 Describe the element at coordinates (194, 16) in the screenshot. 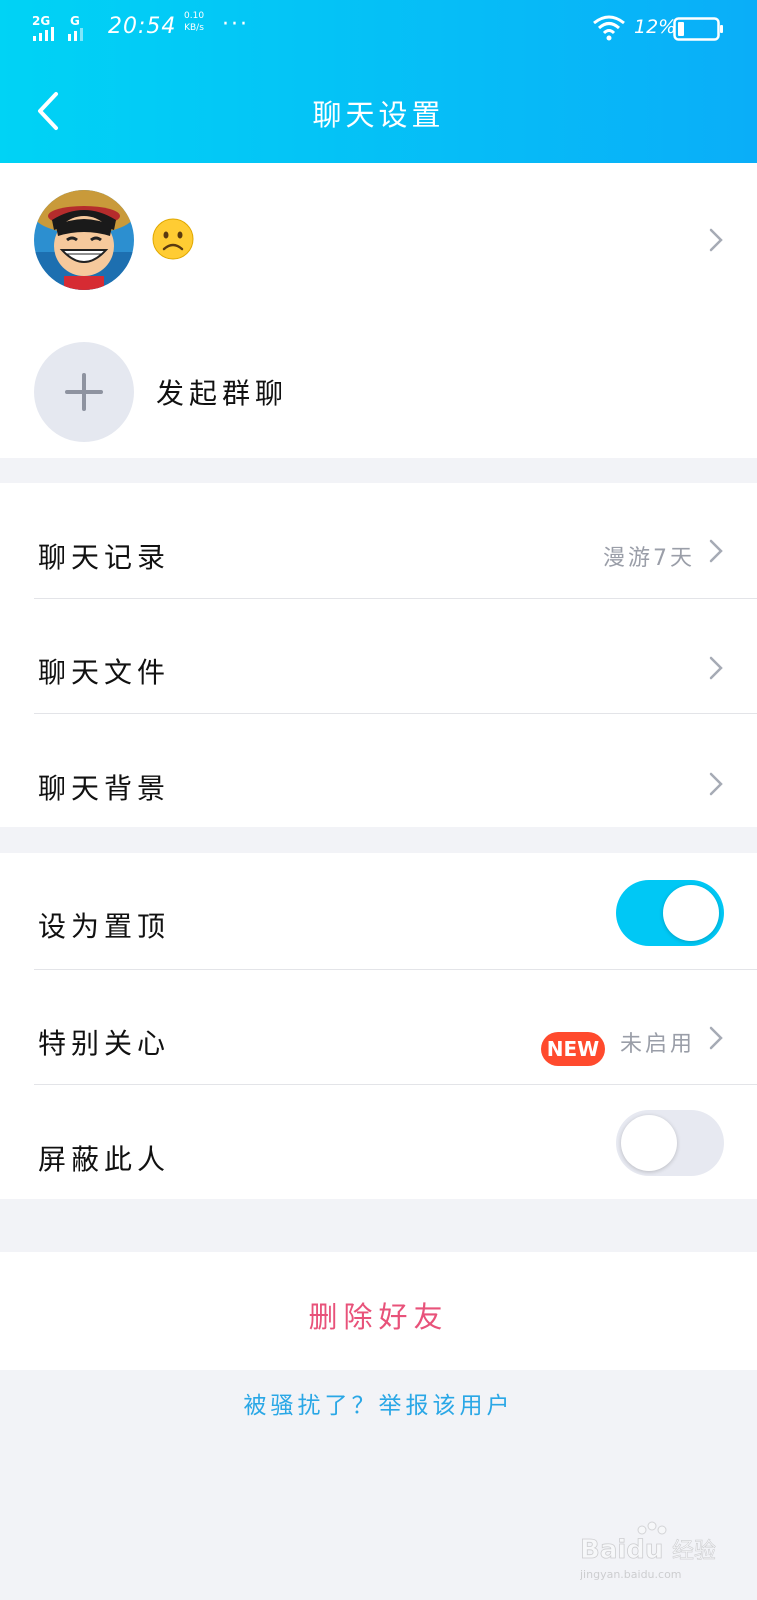

I see `network-speed-value: 0.10` at that location.